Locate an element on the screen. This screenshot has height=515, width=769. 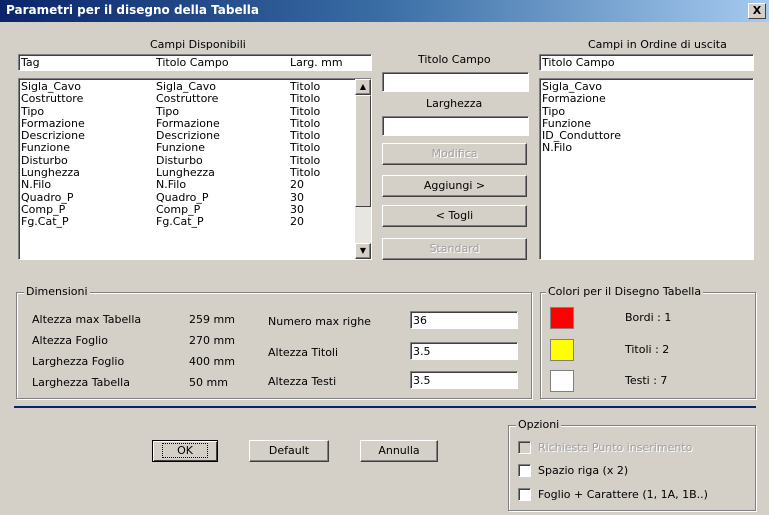
title-bar: Parametri per il disegno della Tabella X is located at coordinates (384, 11).